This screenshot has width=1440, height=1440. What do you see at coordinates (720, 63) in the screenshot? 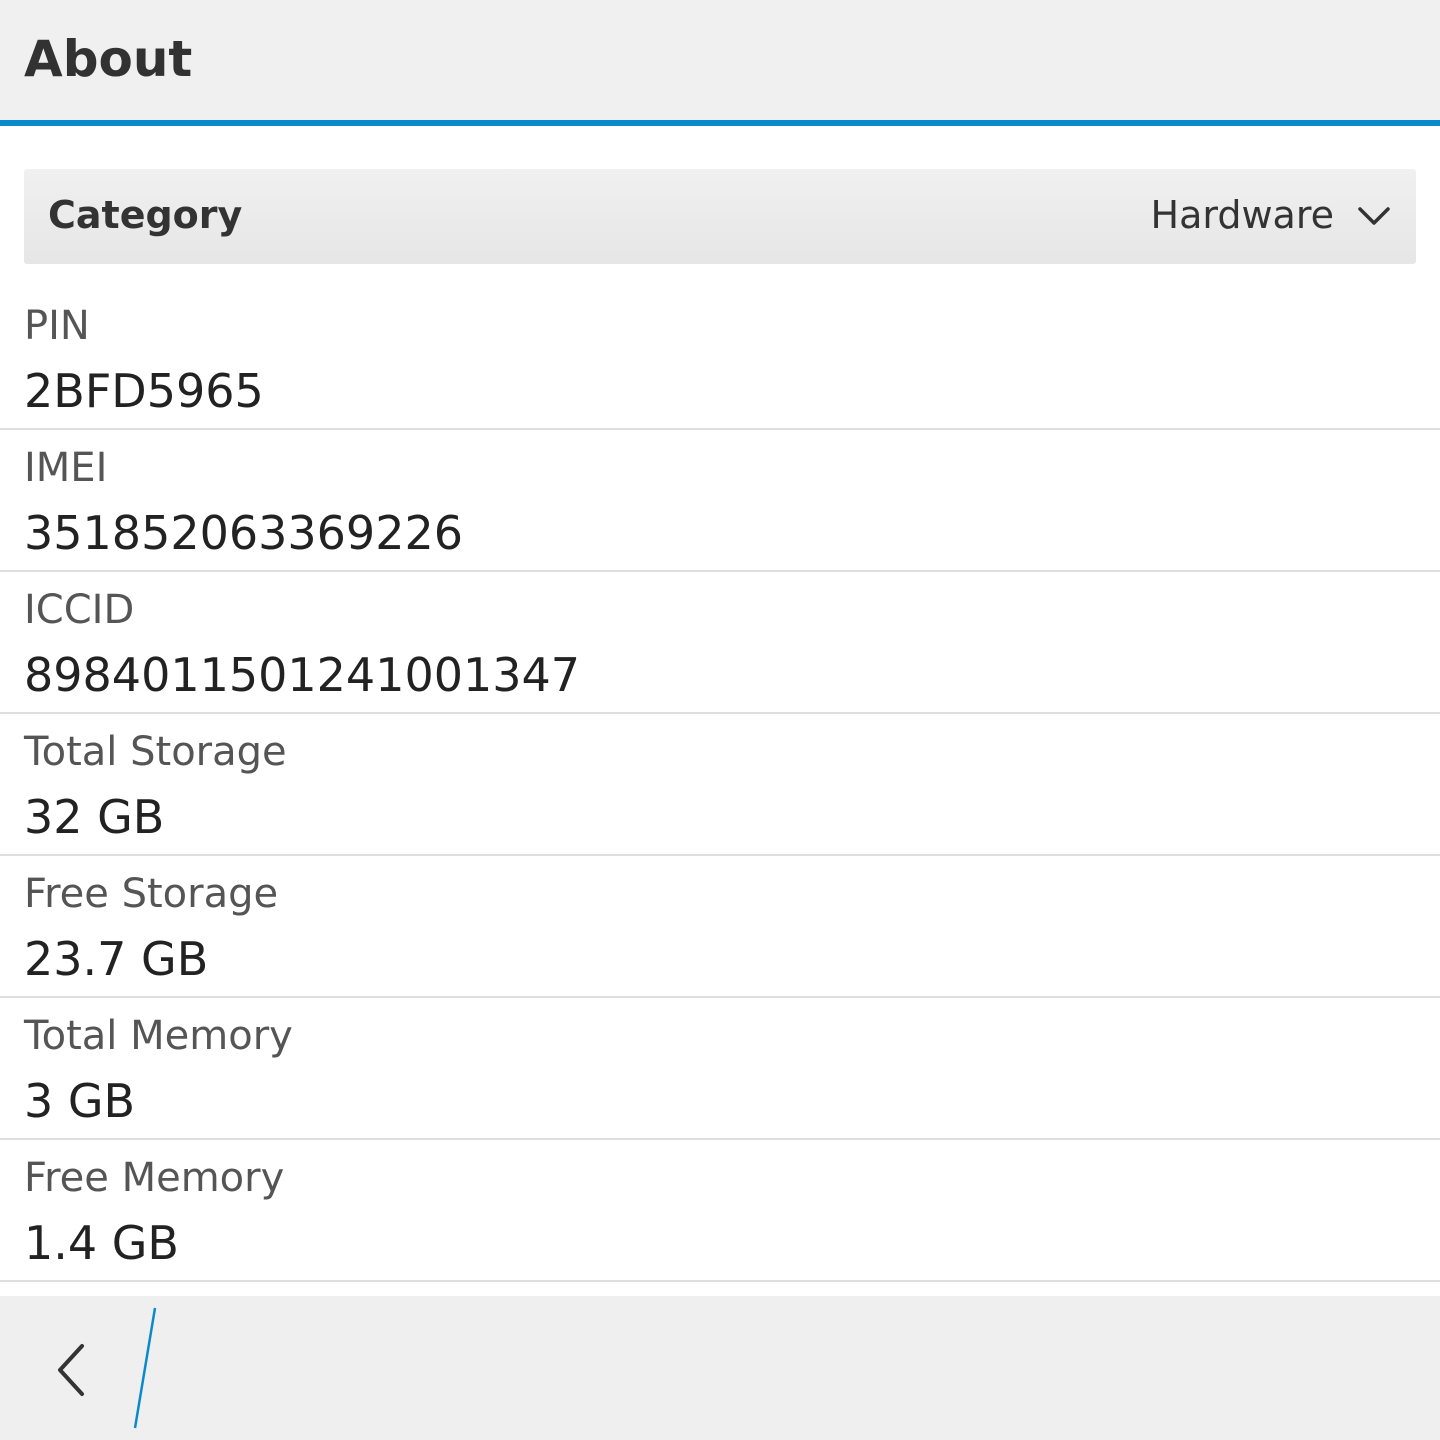
I see `title-bar: About` at bounding box center [720, 63].